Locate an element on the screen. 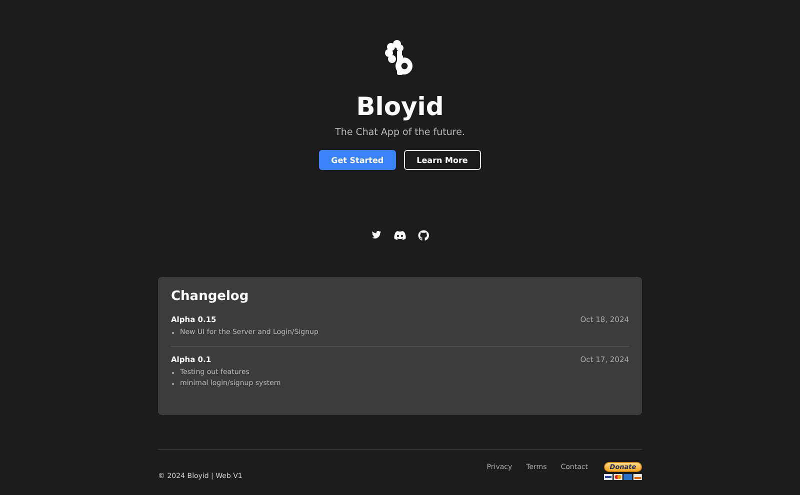 The width and height of the screenshot is (800, 495). learn-more-button: Learn More is located at coordinates (442, 160).